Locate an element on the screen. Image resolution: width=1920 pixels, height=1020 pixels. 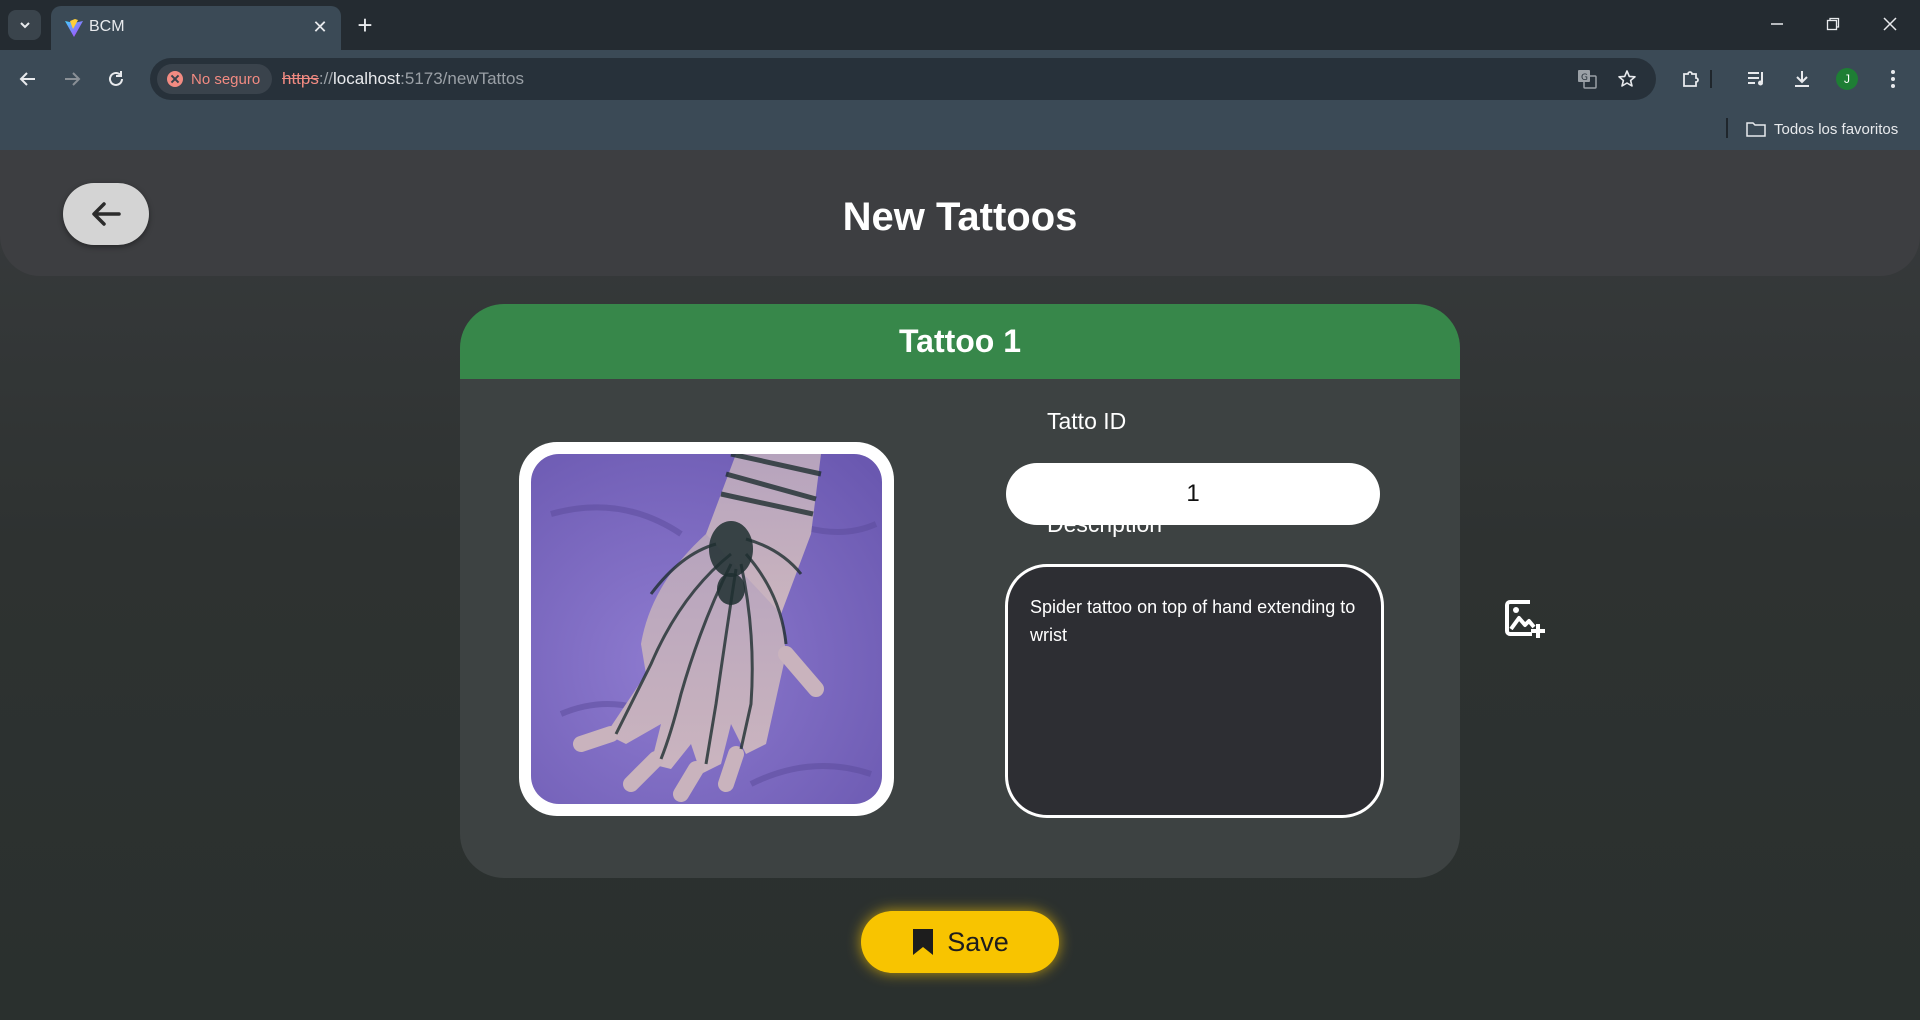
puzzle-icon is located at coordinates (1691, 79).